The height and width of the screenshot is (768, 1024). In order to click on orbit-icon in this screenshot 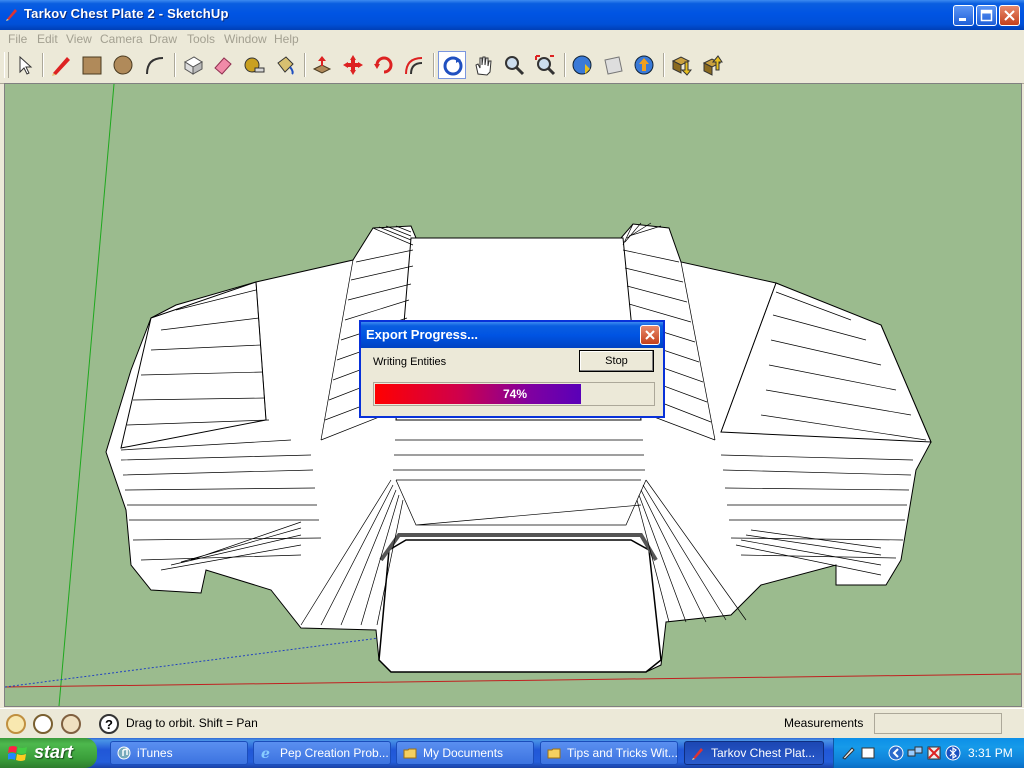, I will do `click(453, 66)`.